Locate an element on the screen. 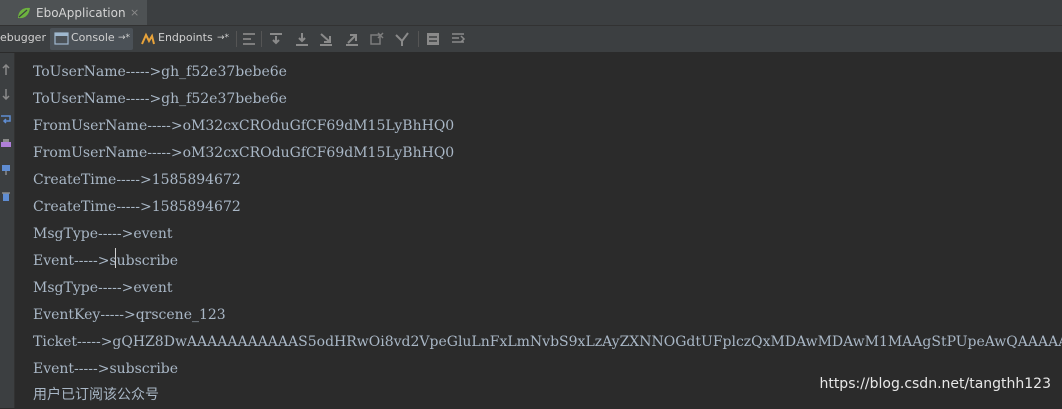 The height and width of the screenshot is (409, 1062). tab-label: EboApplication is located at coordinates (81, 12).